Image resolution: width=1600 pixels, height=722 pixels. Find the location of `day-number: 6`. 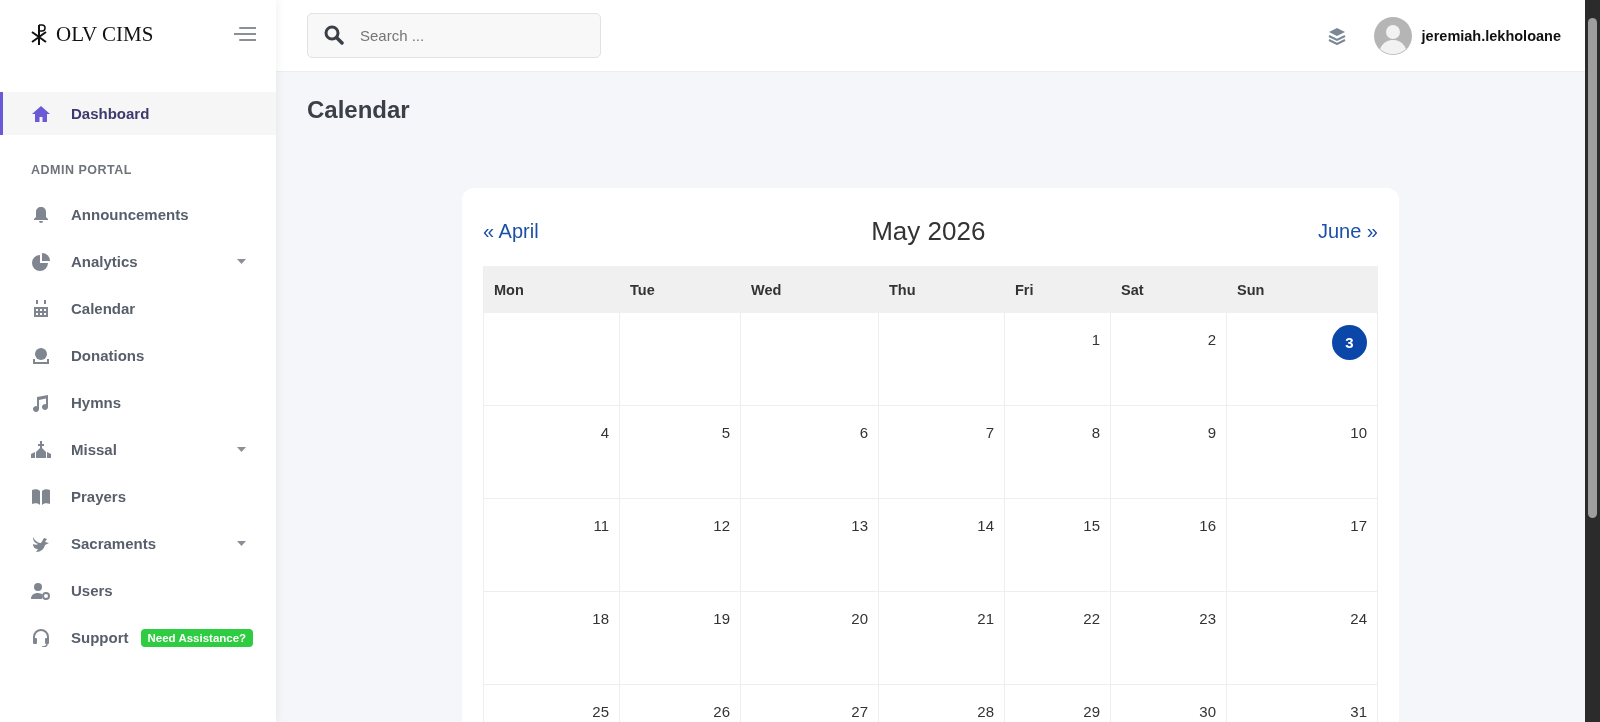

day-number: 6 is located at coordinates (863, 432).